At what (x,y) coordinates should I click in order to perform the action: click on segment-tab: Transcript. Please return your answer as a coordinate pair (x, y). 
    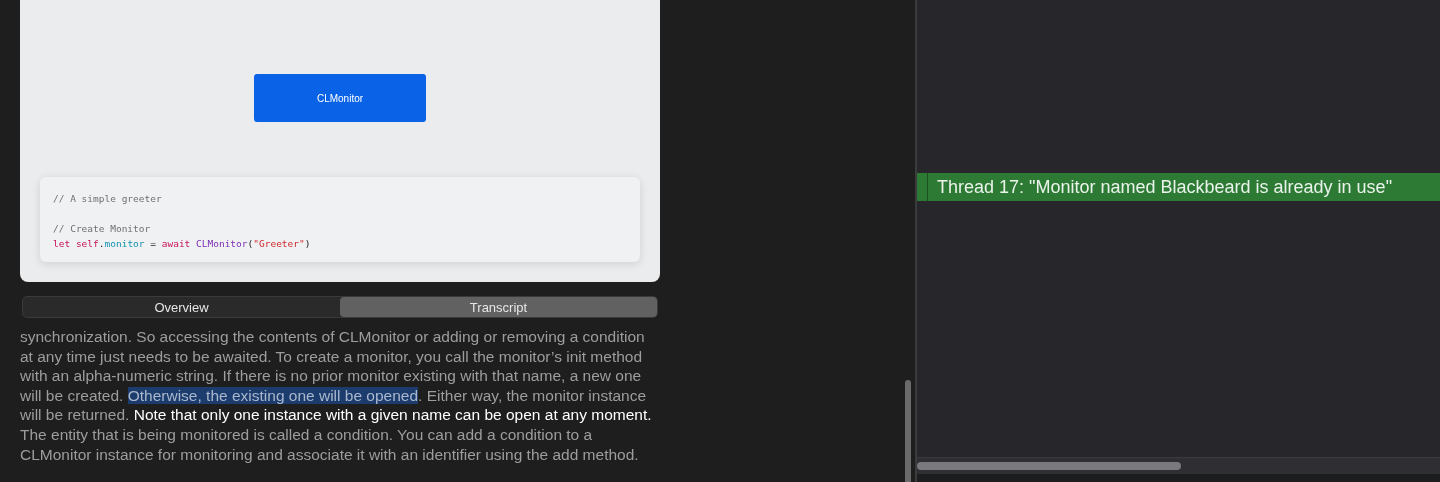
    Looking at the image, I should click on (498, 307).